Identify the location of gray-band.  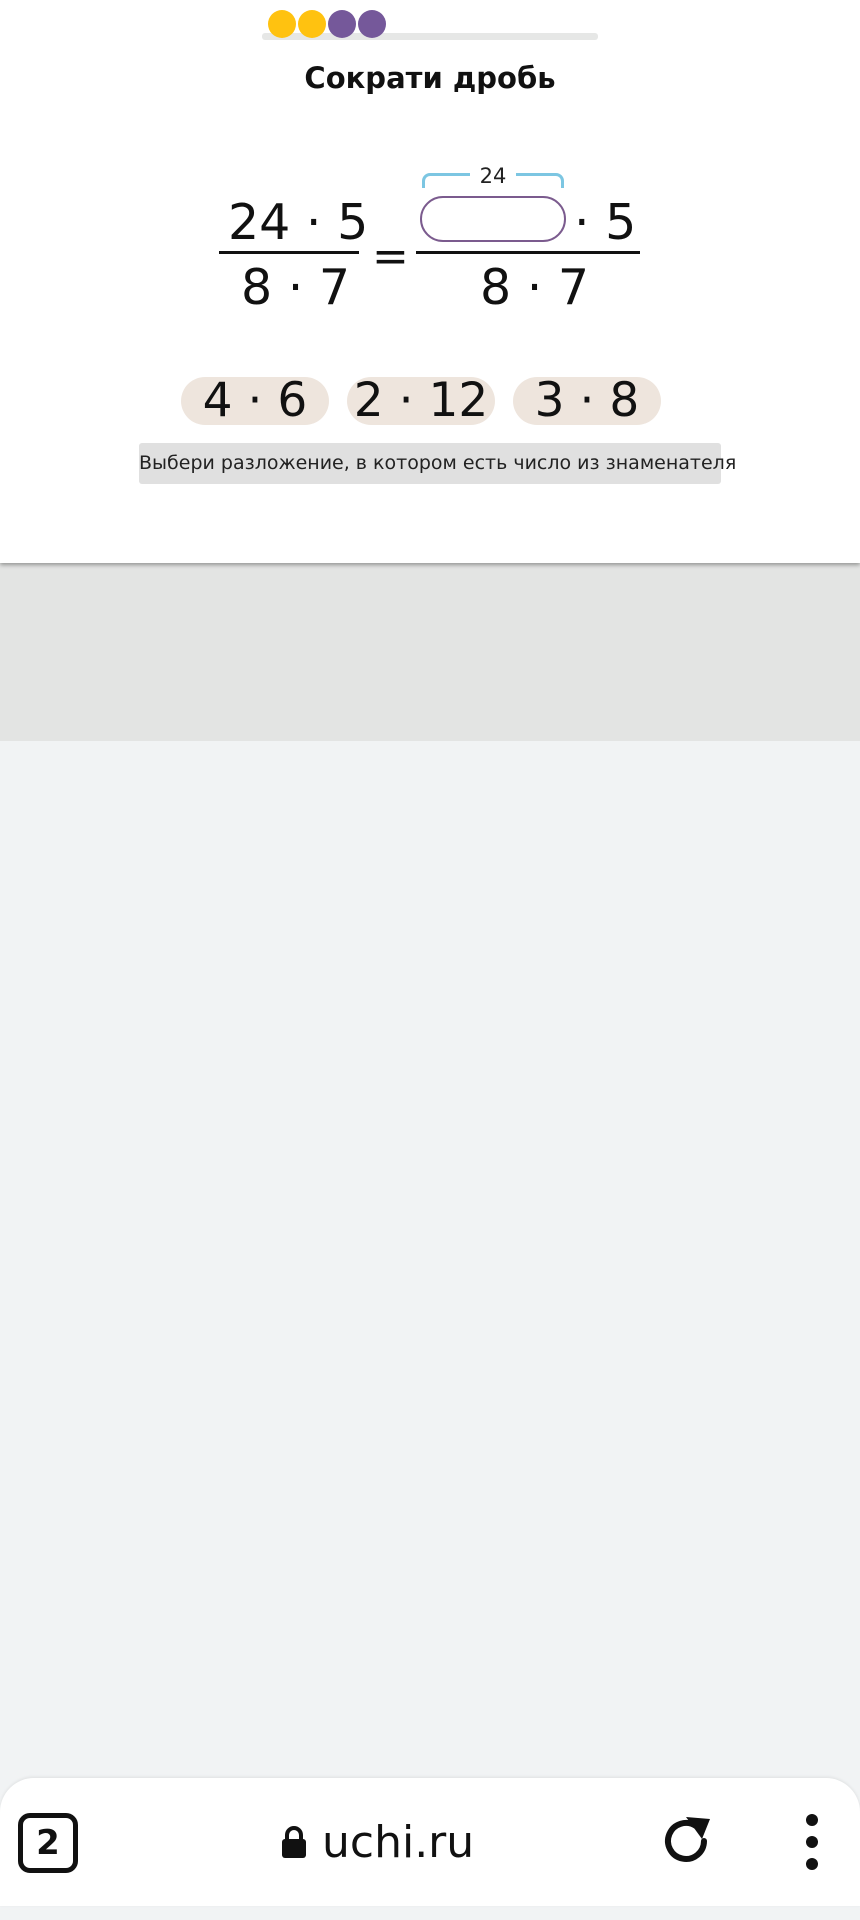
(430, 652).